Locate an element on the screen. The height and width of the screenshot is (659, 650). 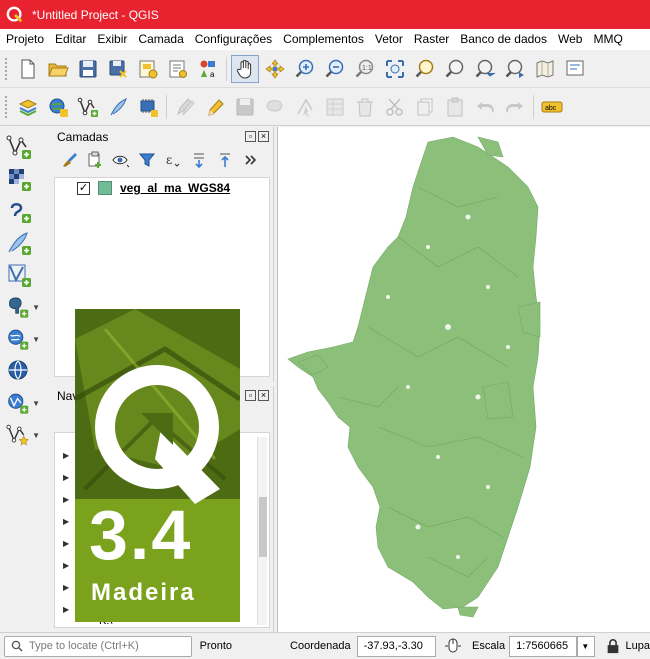
add-group-button is located at coordinates (95, 160).